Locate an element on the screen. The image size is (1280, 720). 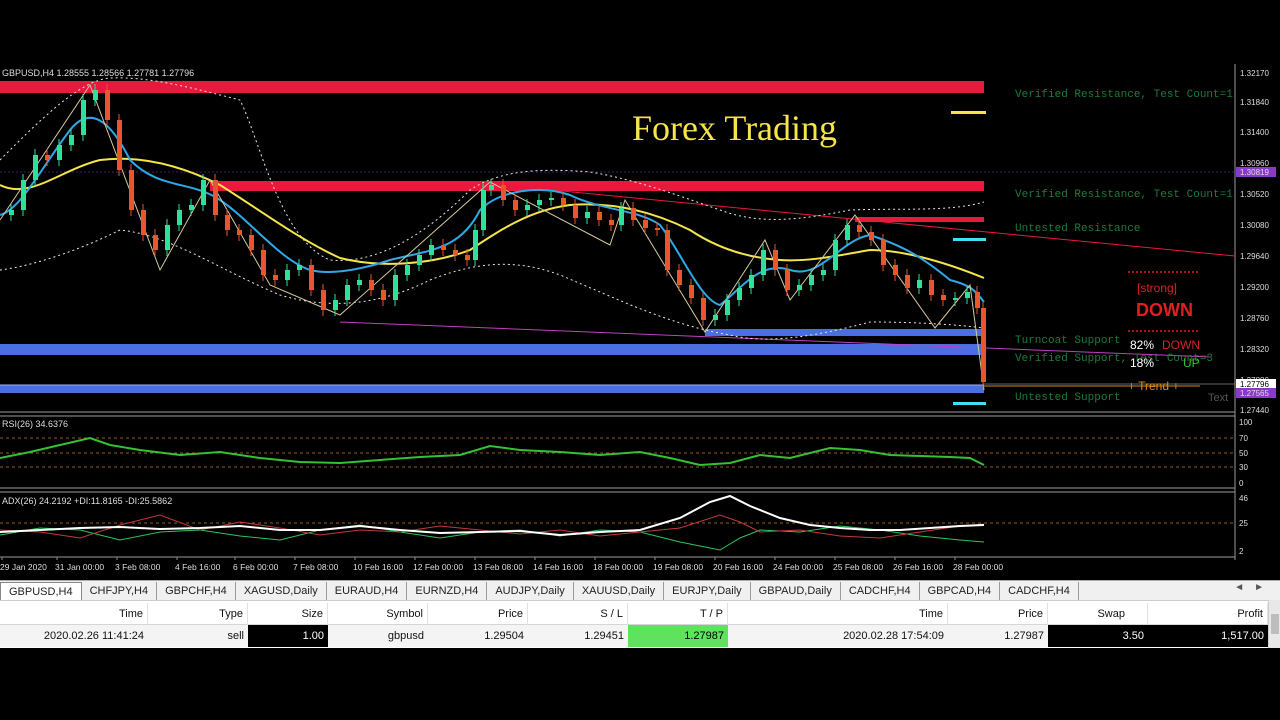
col-header-size: Size is located at coordinates (288, 614).